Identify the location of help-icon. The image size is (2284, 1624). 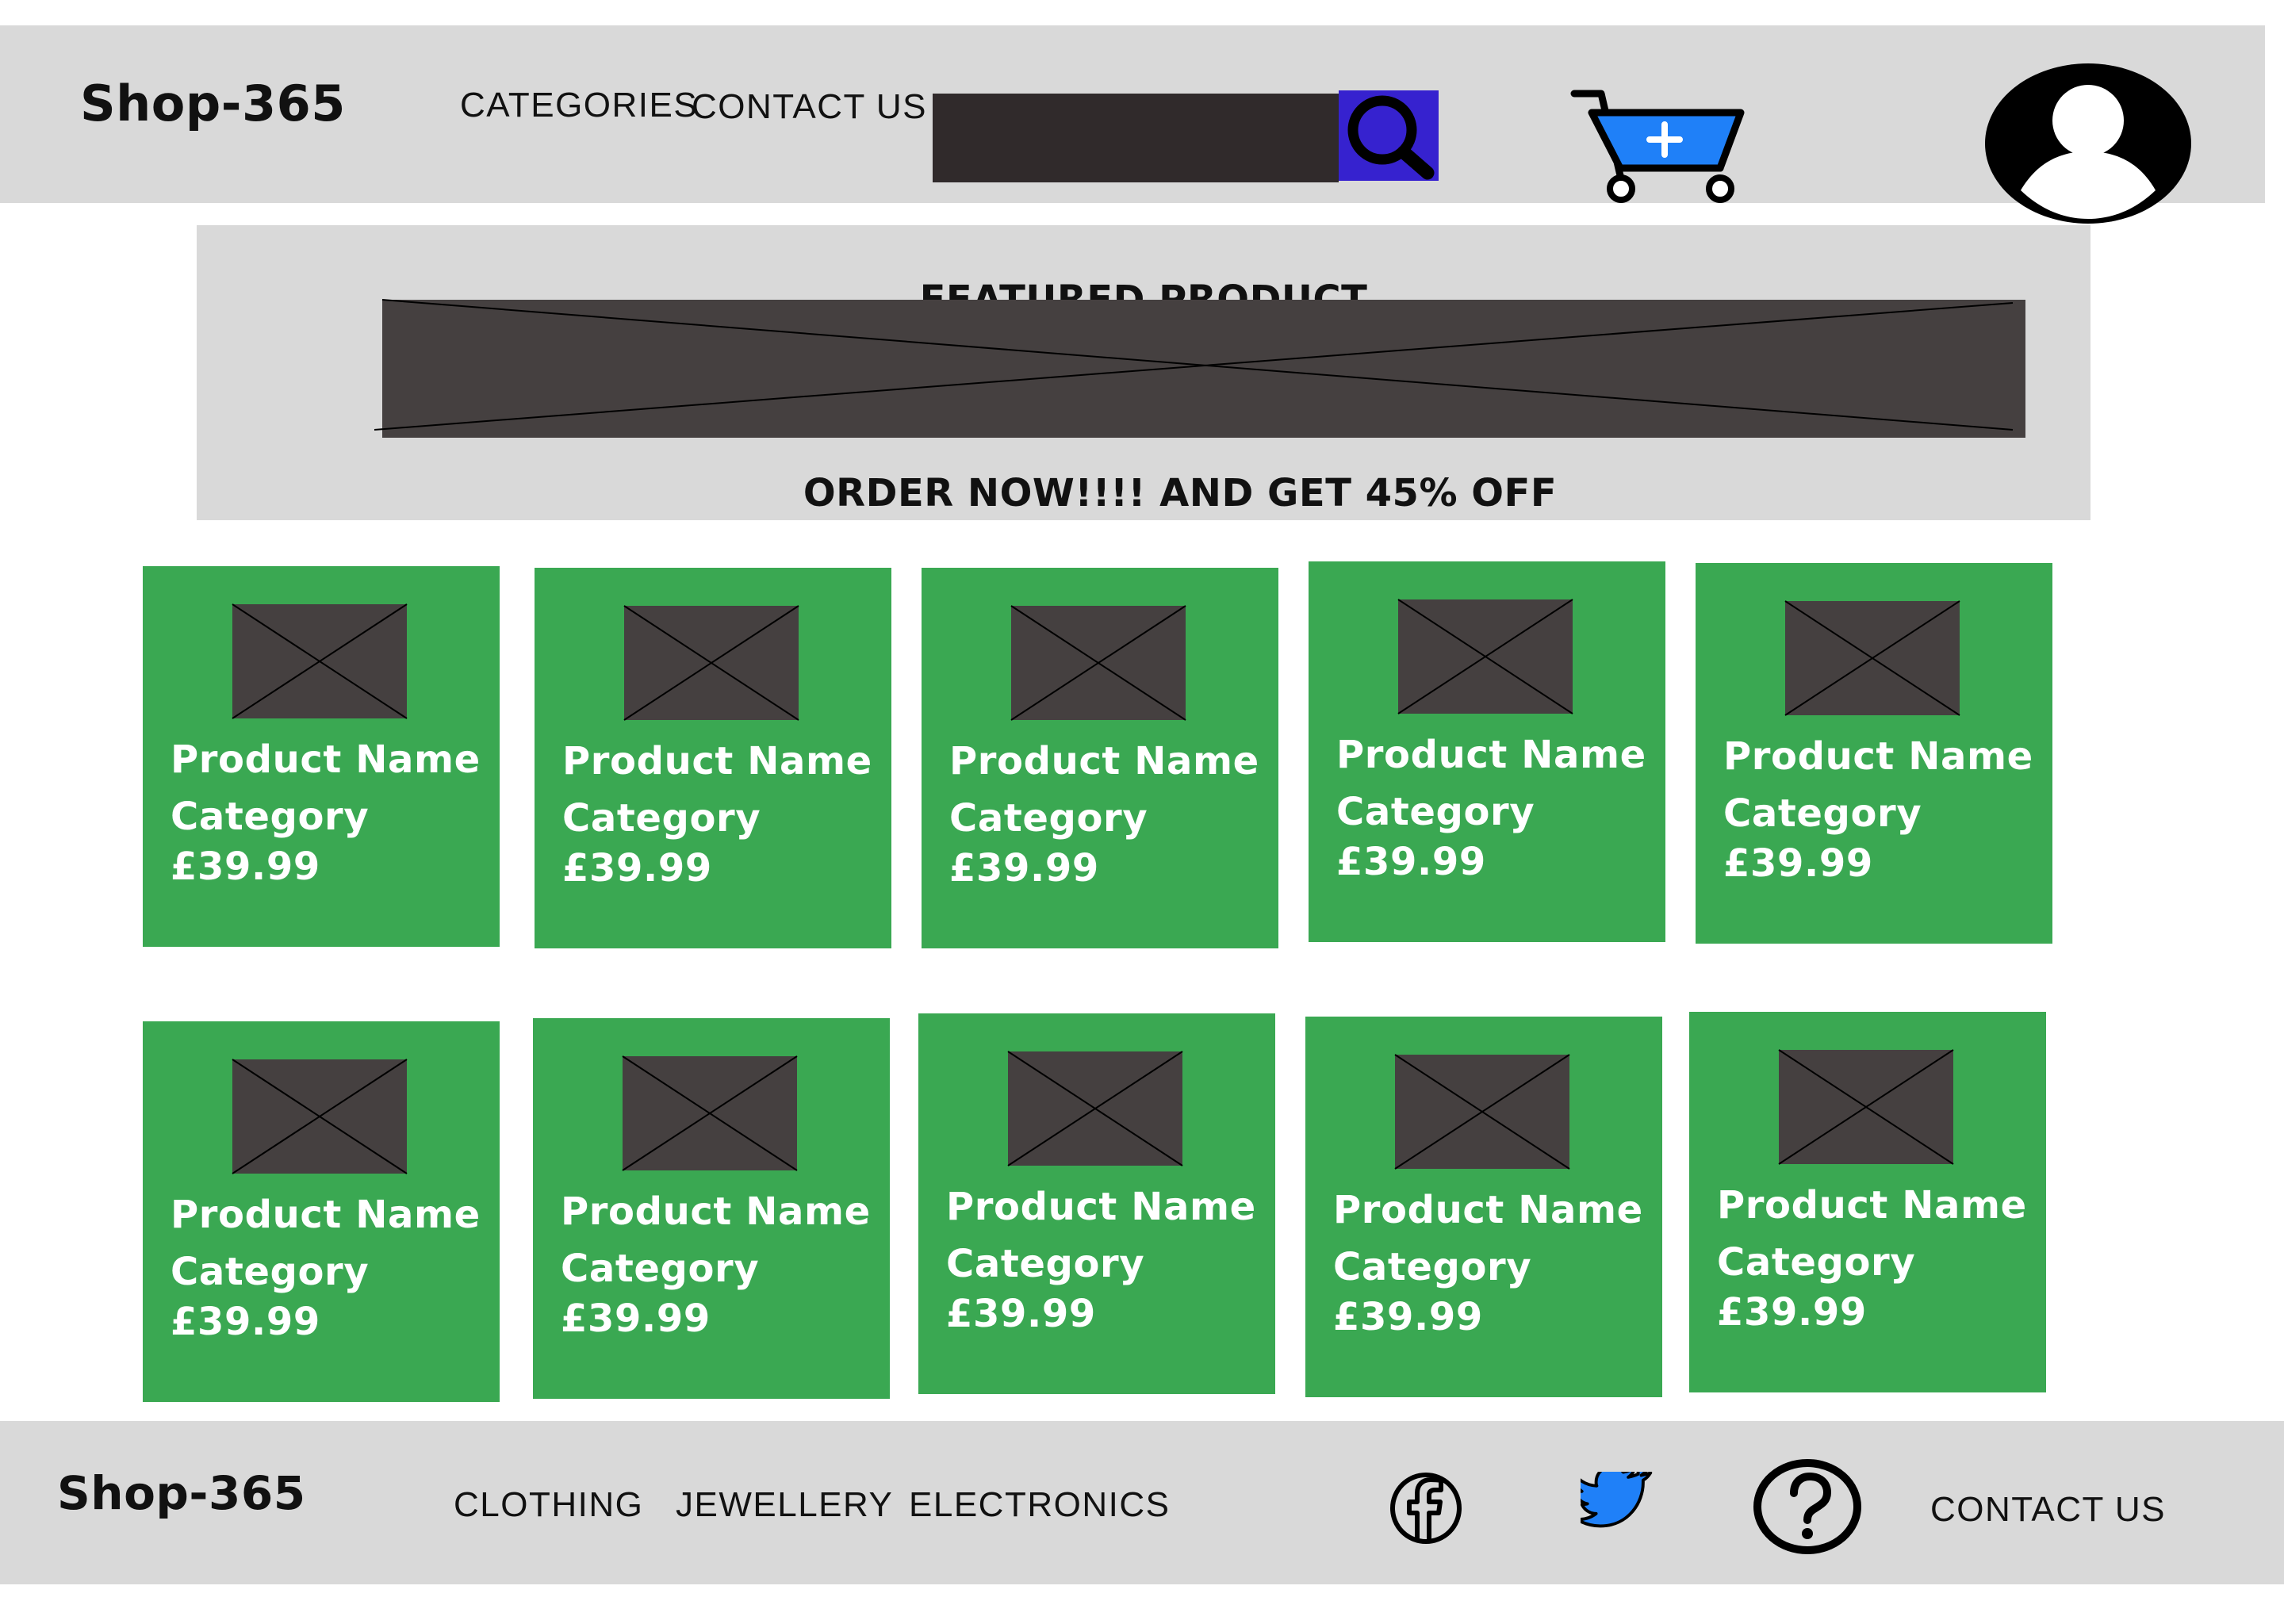
(1807, 1506).